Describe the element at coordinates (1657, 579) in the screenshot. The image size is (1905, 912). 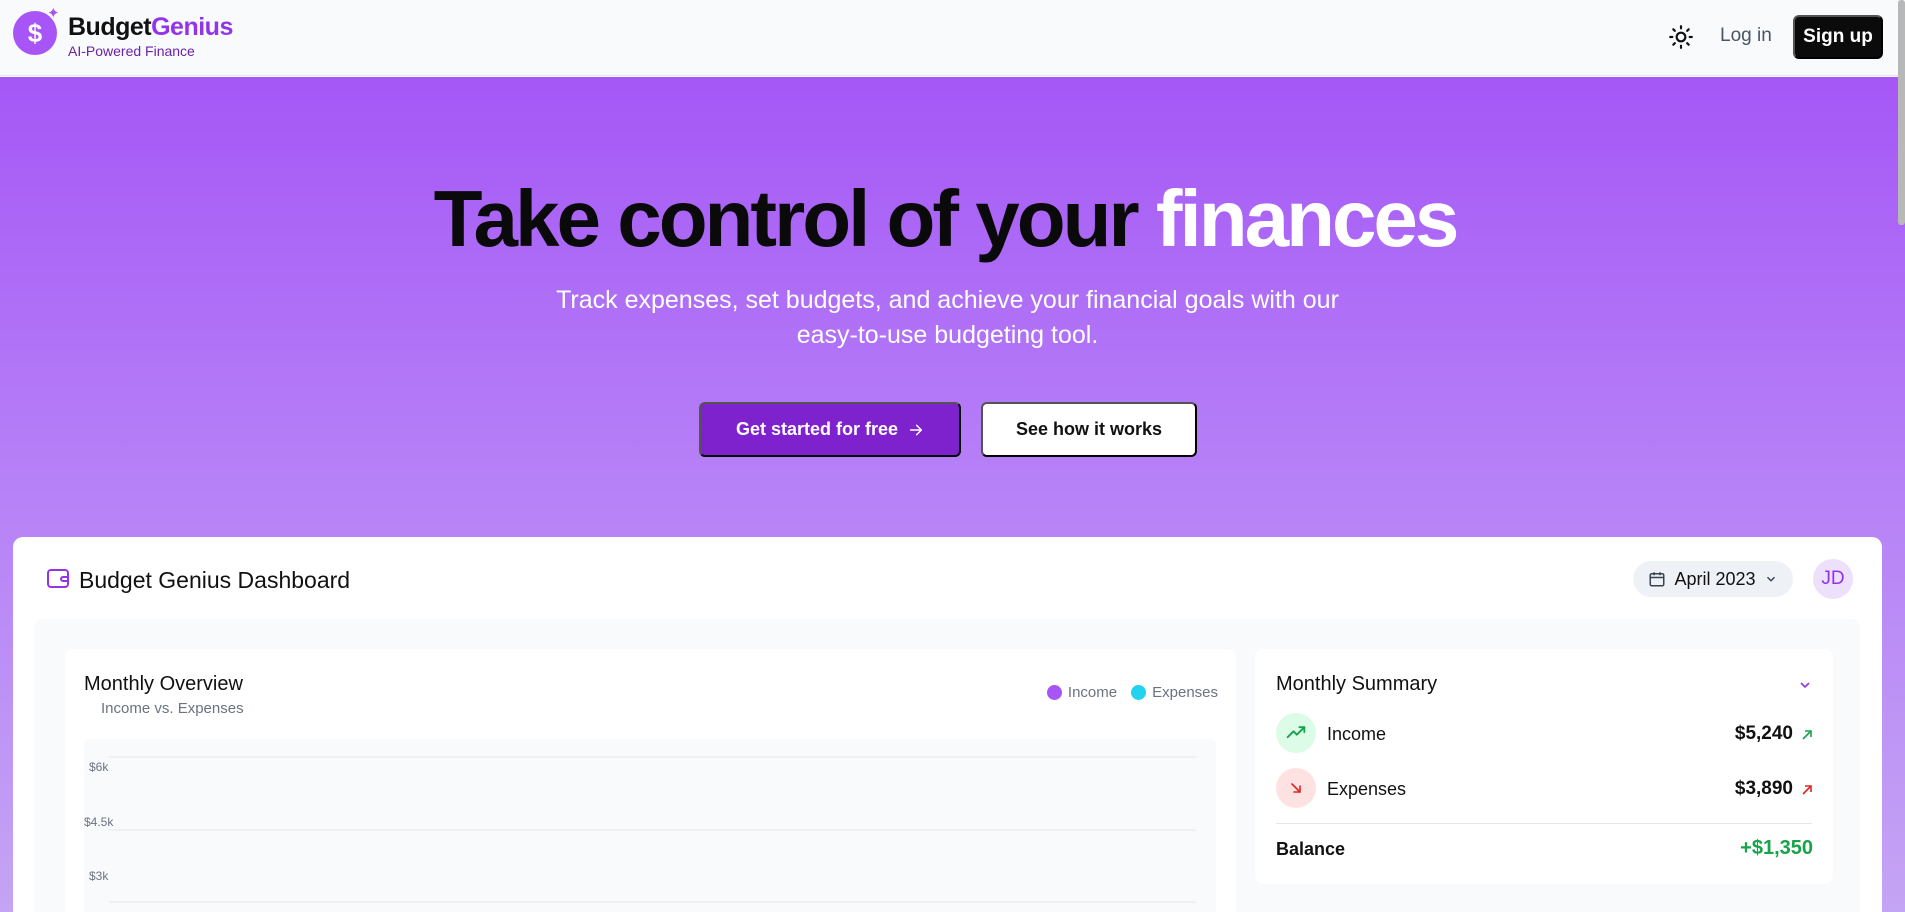
I see `calendar-icon` at that location.